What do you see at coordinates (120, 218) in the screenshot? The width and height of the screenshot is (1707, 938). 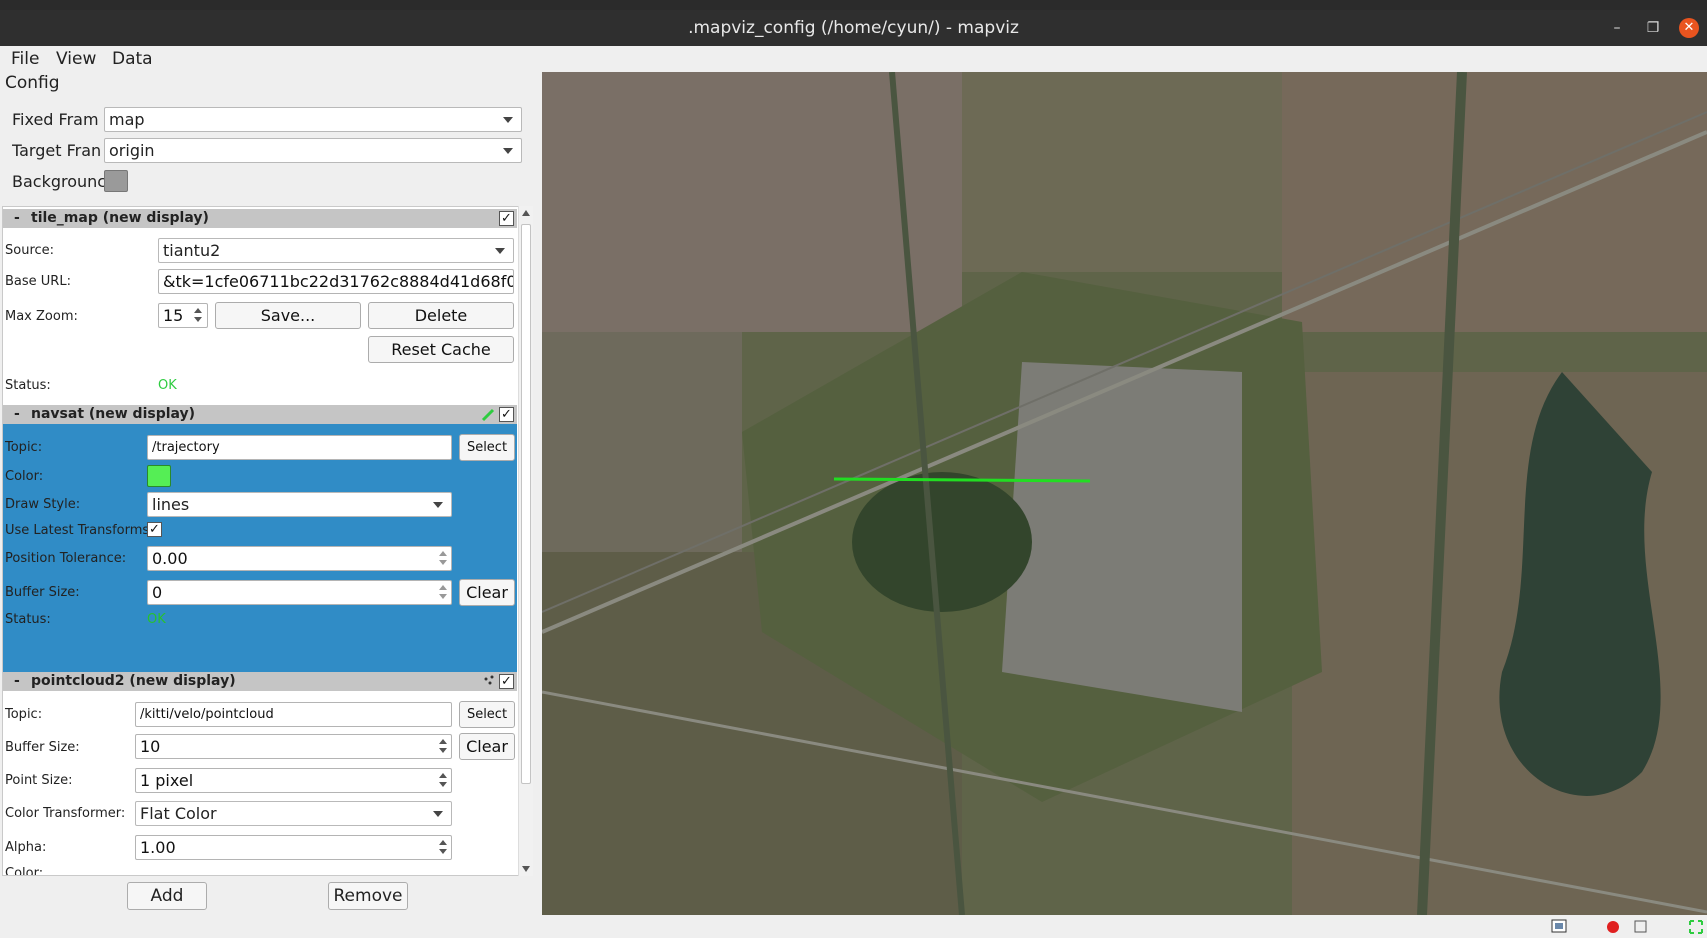 I see `tile-map-title: tile_map (new display)` at bounding box center [120, 218].